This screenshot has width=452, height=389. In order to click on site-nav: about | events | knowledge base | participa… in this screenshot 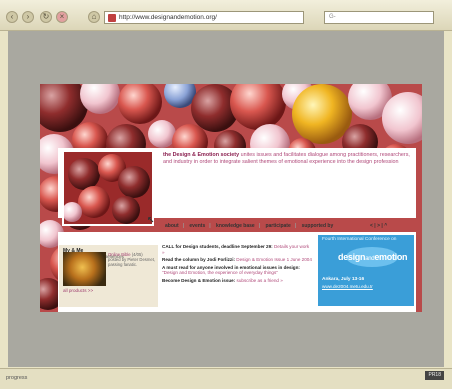, I will do `click(249, 226)`.